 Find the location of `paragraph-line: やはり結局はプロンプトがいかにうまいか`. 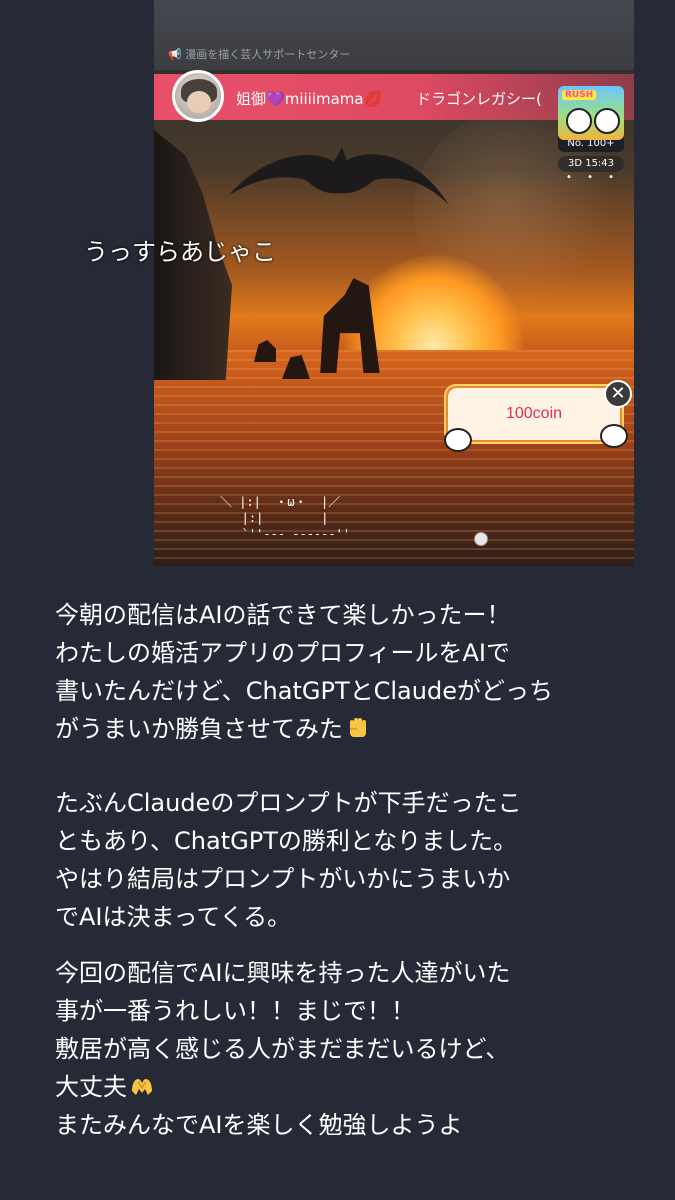

paragraph-line: やはり結局はプロンプトがいかにうまいか is located at coordinates (283, 879).